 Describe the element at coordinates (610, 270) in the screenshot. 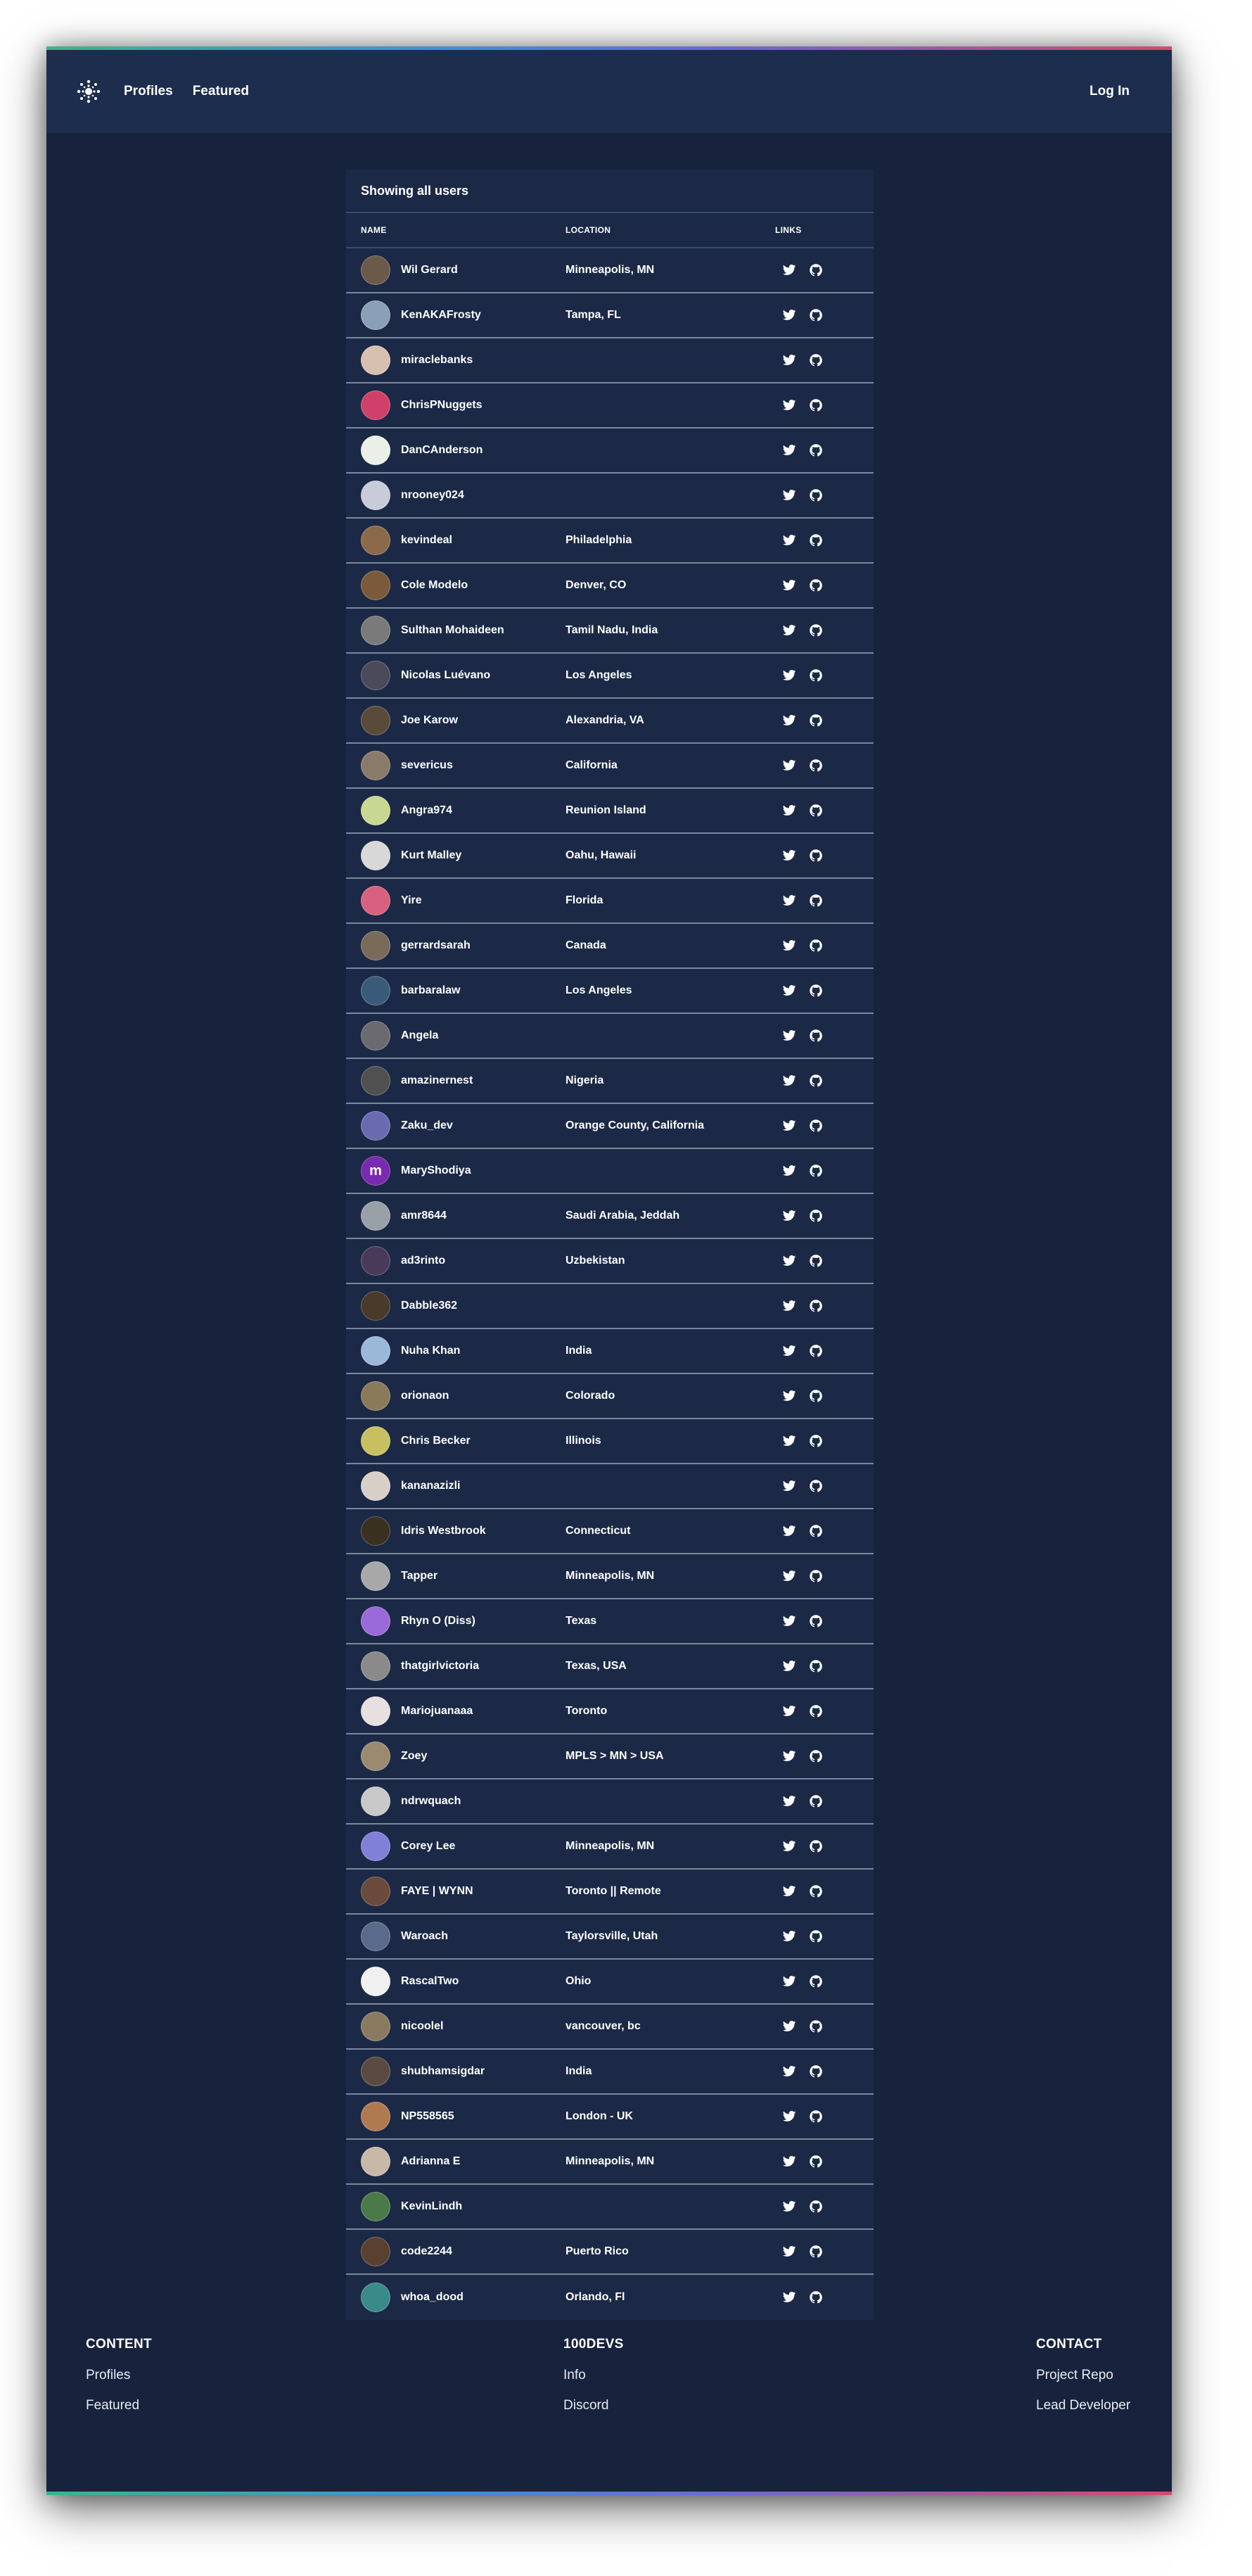

I see `table-row: Wil Gerard Minneapolis, MN` at that location.